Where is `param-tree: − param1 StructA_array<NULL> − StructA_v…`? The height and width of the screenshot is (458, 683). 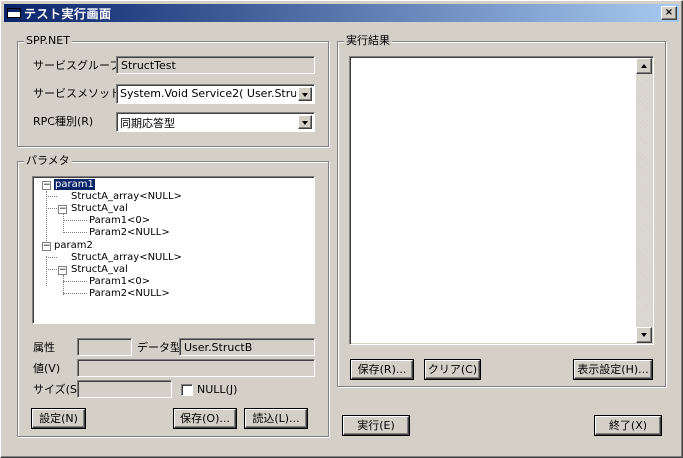
param-tree: − param1 StructA_array<NULL> − StructA_v… is located at coordinates (173, 250).